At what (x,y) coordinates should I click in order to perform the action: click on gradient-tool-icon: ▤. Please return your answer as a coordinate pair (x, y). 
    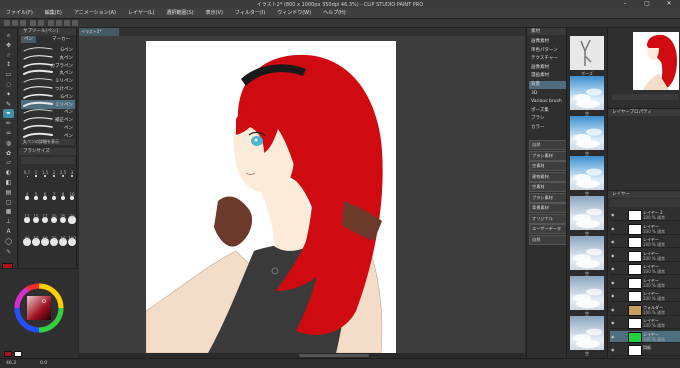
    Looking at the image, I should click on (8, 192).